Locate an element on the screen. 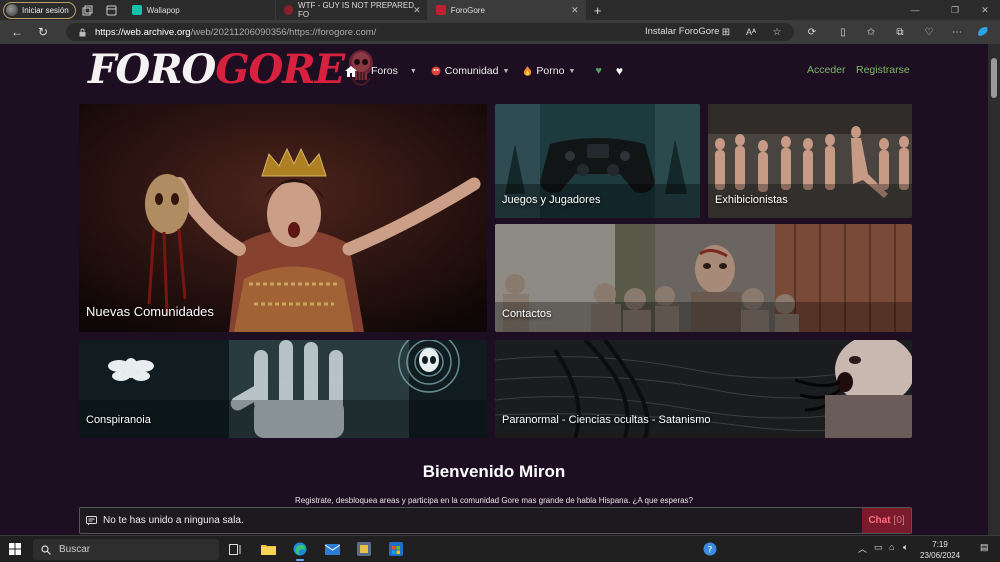 The image size is (1000, 562). tile-juegos-y-jugadores: Juegos y Jugadores is located at coordinates (597, 161).